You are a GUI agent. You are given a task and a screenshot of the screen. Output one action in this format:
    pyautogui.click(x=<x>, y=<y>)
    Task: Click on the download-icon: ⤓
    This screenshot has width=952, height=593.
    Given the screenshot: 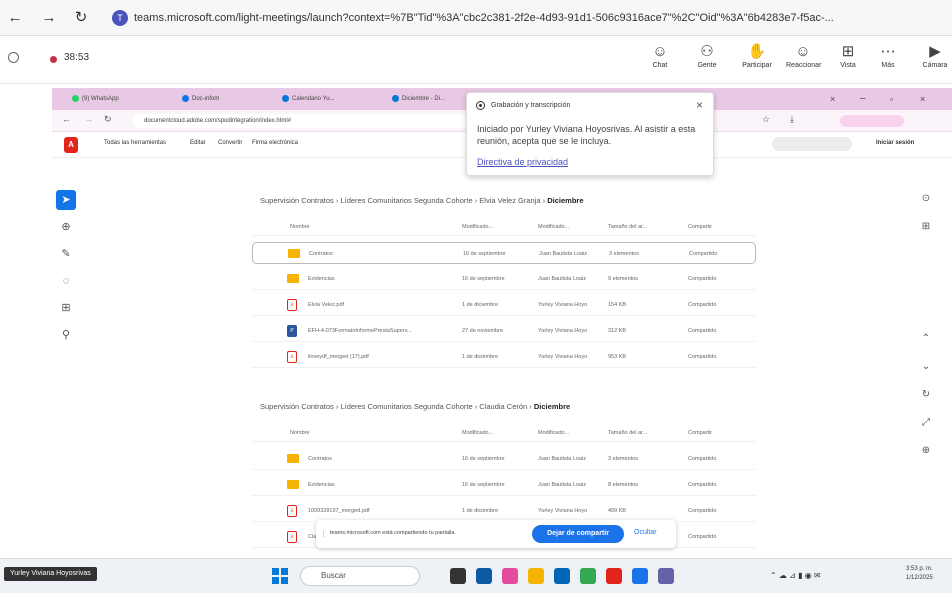 What is the action you would take?
    pyautogui.click(x=792, y=119)
    